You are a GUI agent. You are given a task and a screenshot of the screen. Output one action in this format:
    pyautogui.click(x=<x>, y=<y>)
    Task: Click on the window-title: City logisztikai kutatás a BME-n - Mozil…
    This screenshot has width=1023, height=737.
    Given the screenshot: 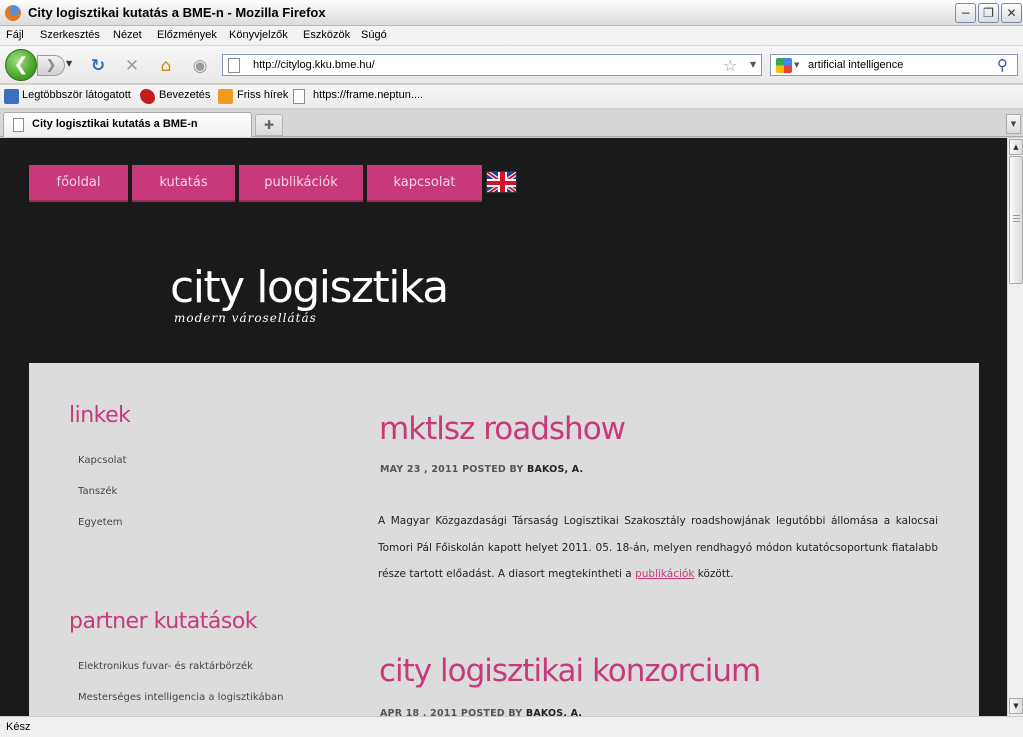 What is the action you would take?
    pyautogui.click(x=177, y=12)
    